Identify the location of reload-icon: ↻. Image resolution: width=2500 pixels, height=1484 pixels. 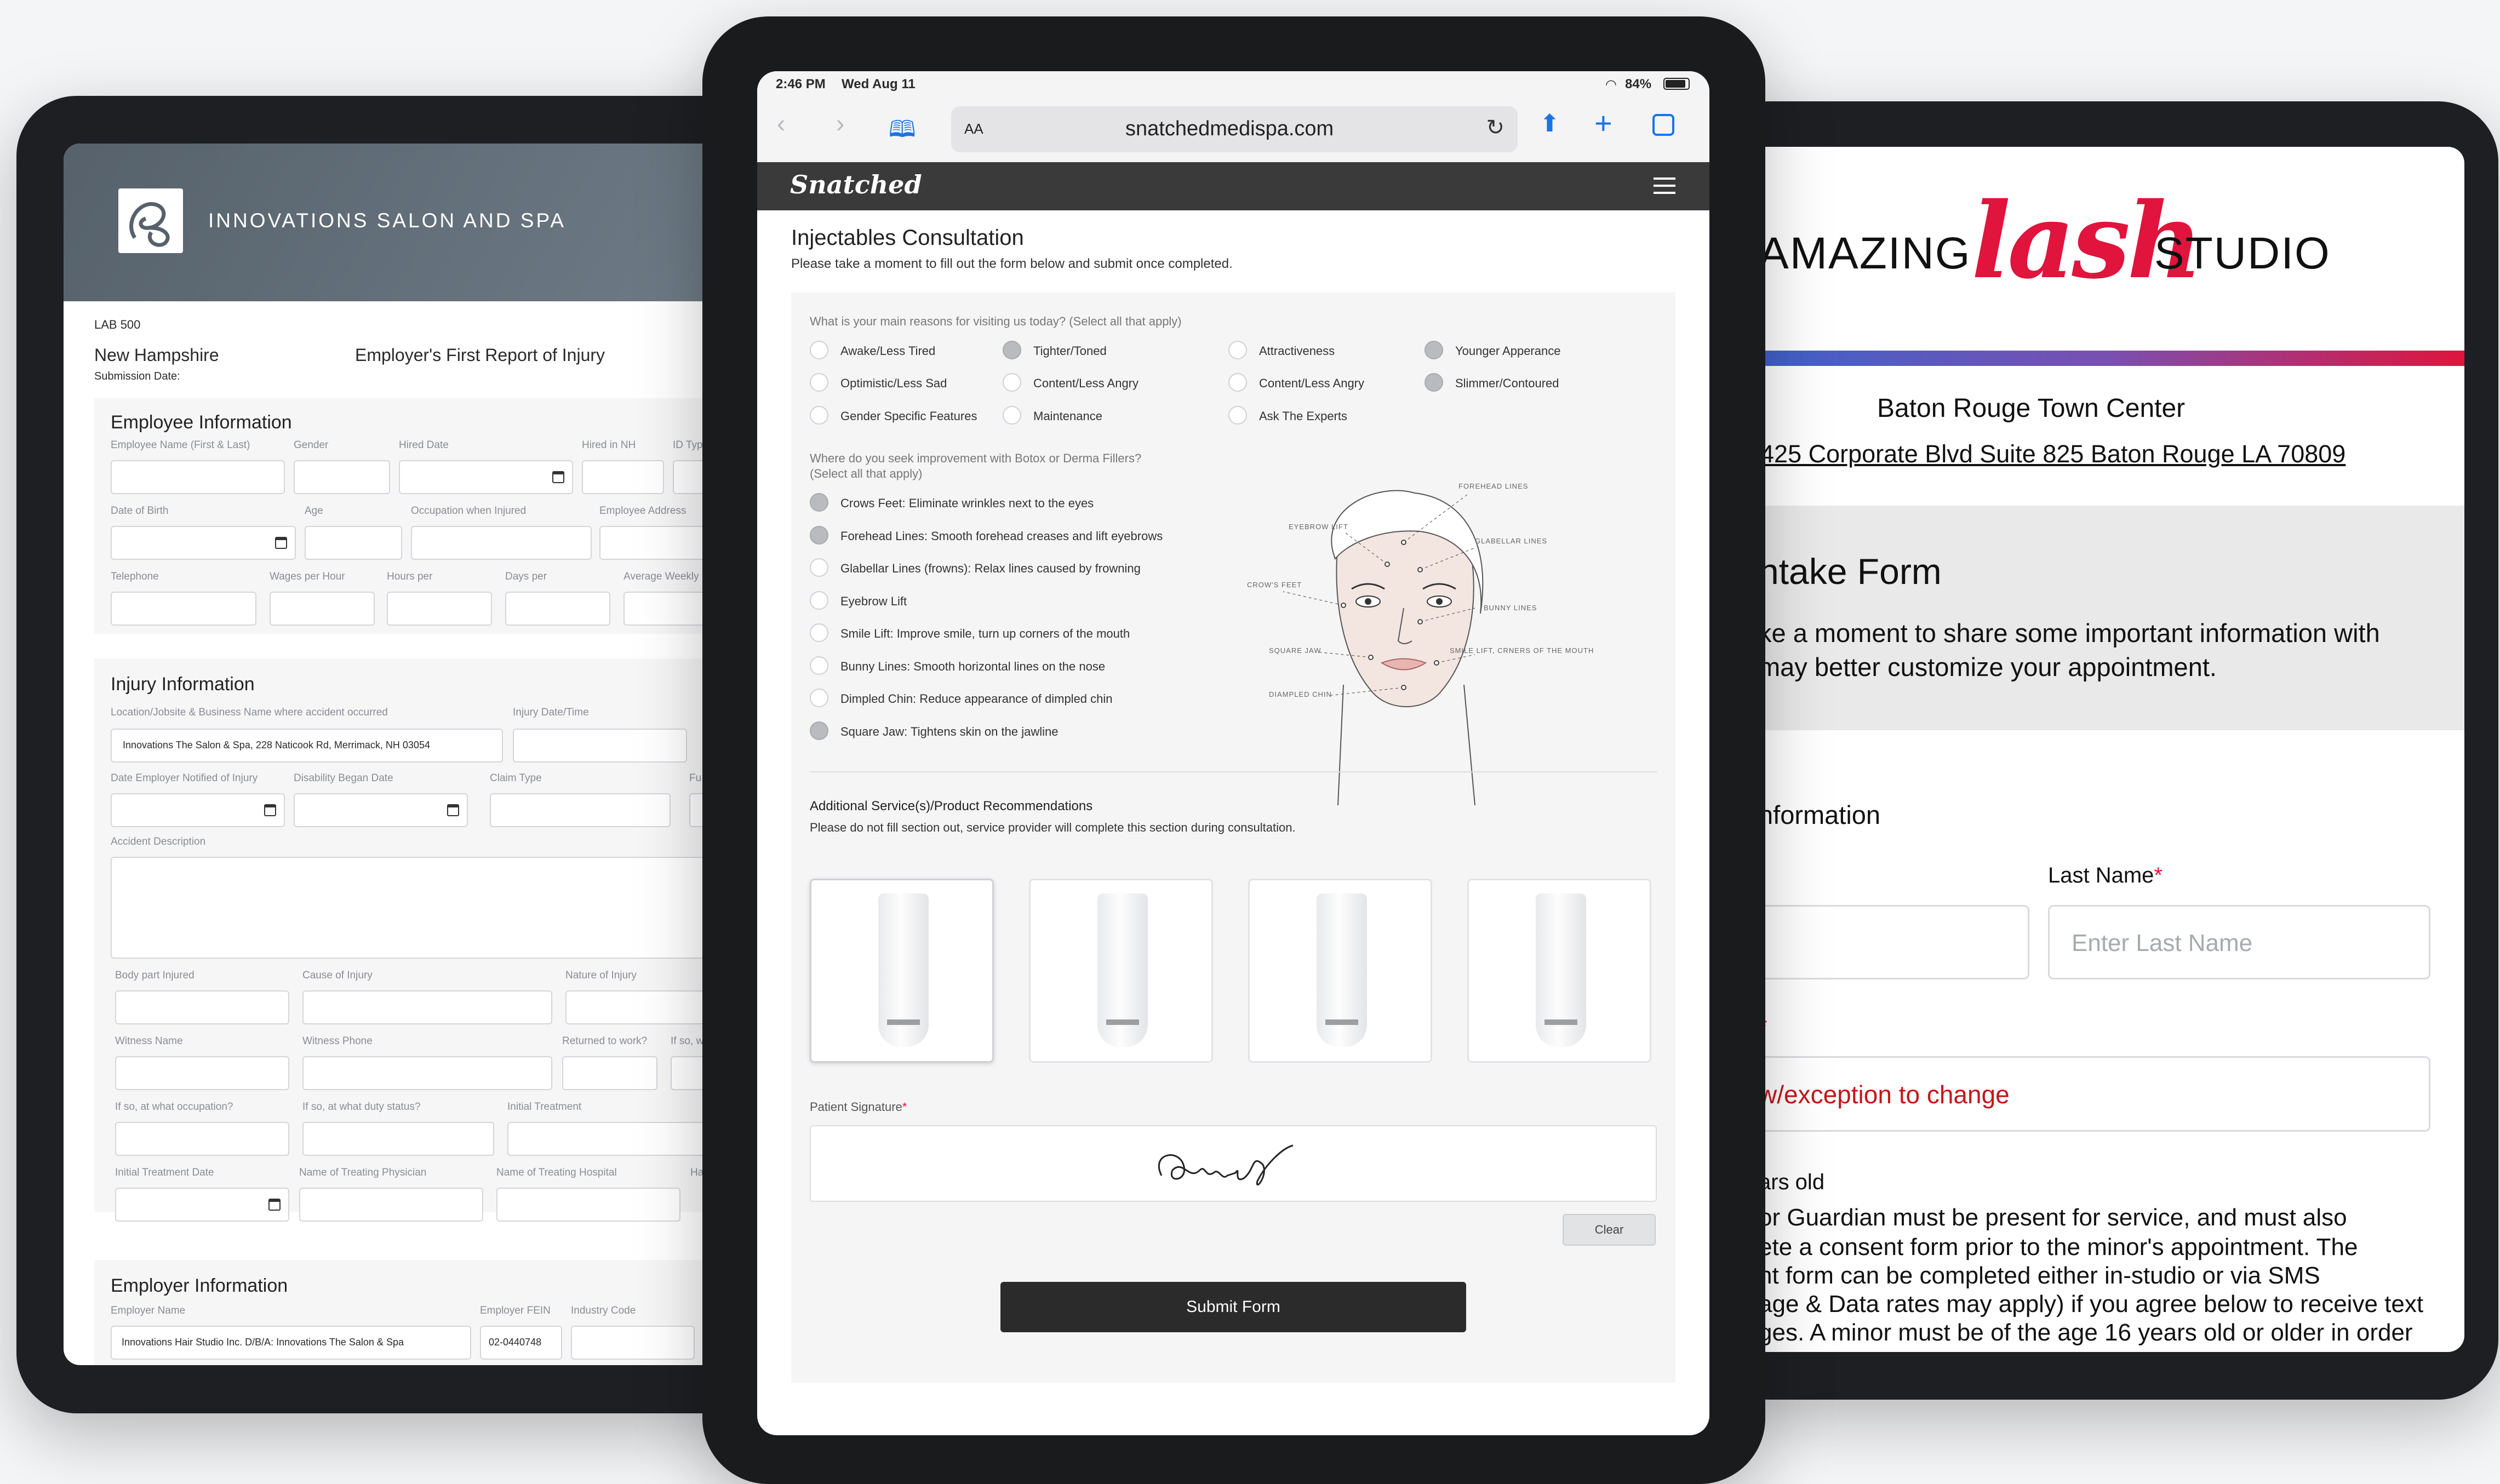
(1495, 127).